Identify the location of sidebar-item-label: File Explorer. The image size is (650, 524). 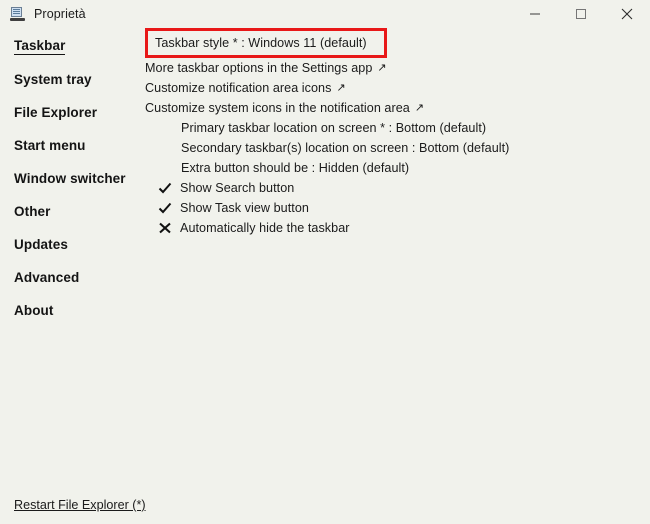
(56, 112).